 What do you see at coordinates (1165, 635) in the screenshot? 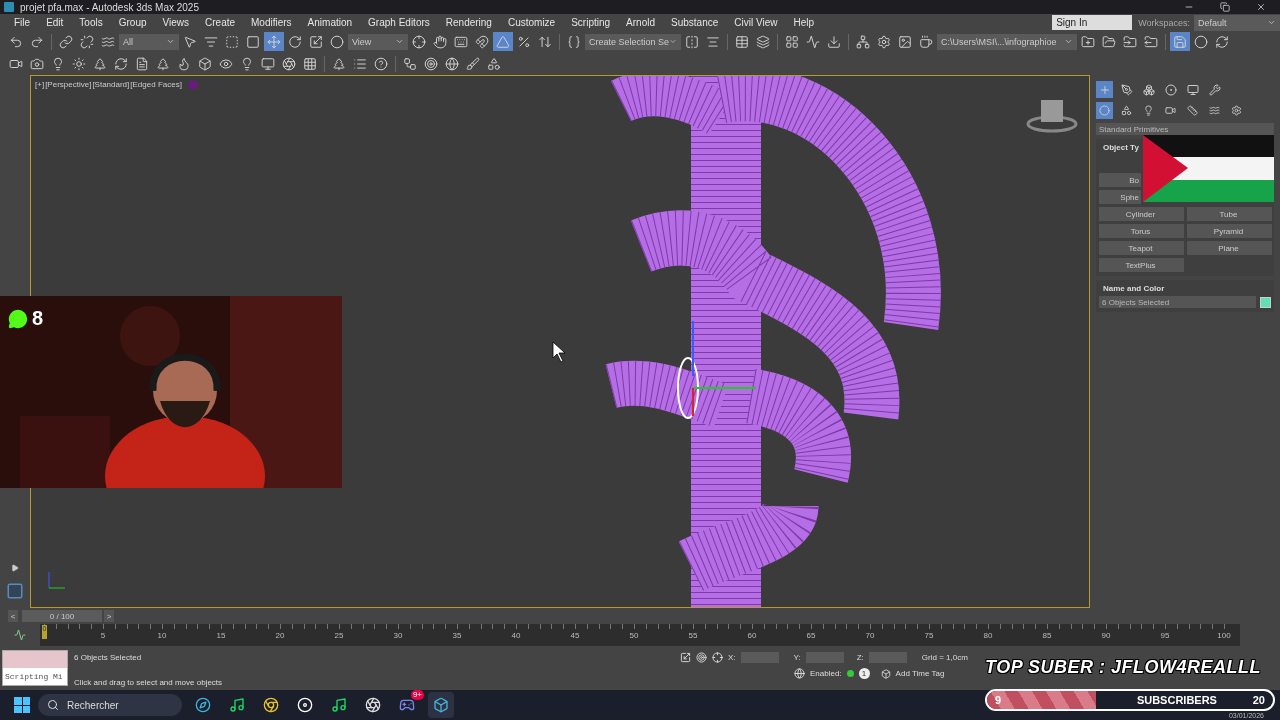
I see `frame-label: 95` at bounding box center [1165, 635].